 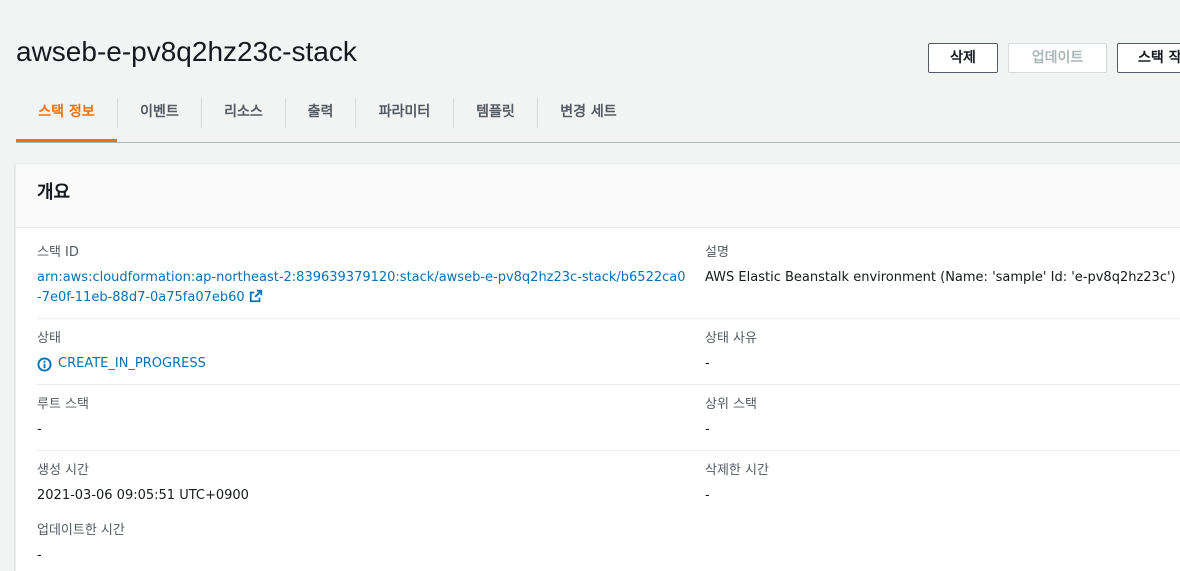 What do you see at coordinates (159, 116) in the screenshot?
I see `tab-events: 이벤트` at bounding box center [159, 116].